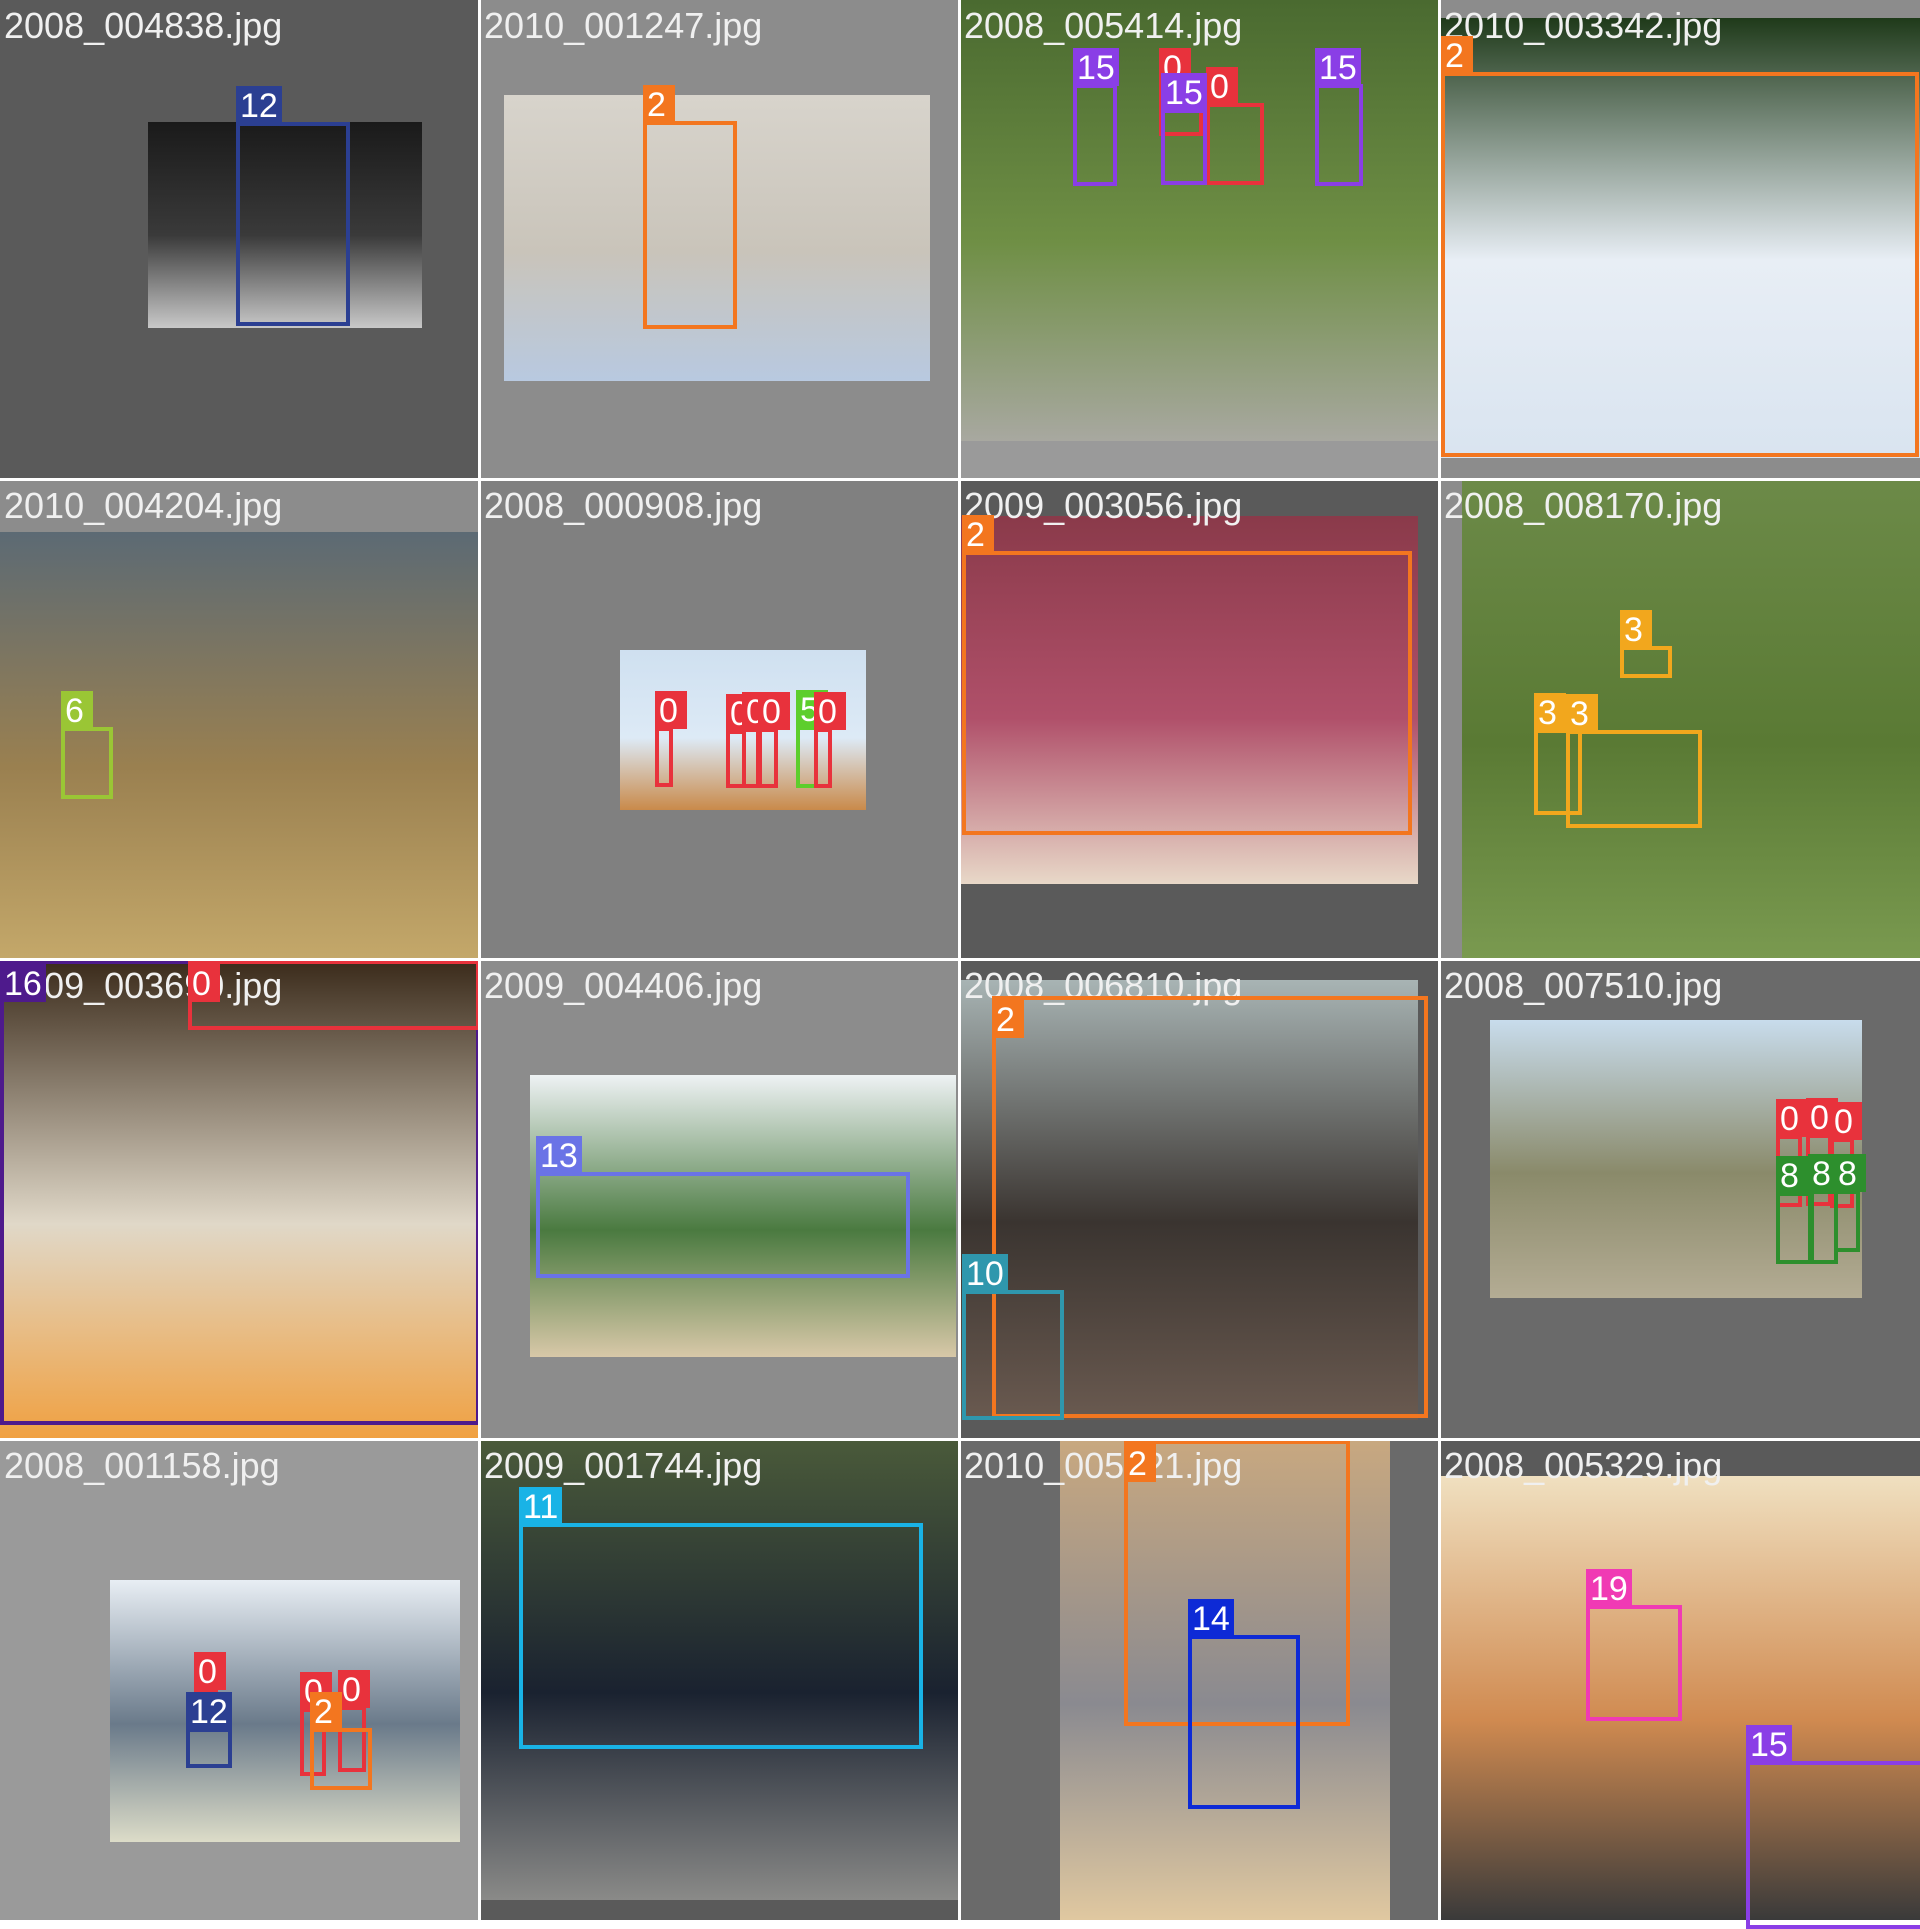 This screenshot has width=1920, height=1929. I want to click on bounding-box: 10, so click(1013, 1337).